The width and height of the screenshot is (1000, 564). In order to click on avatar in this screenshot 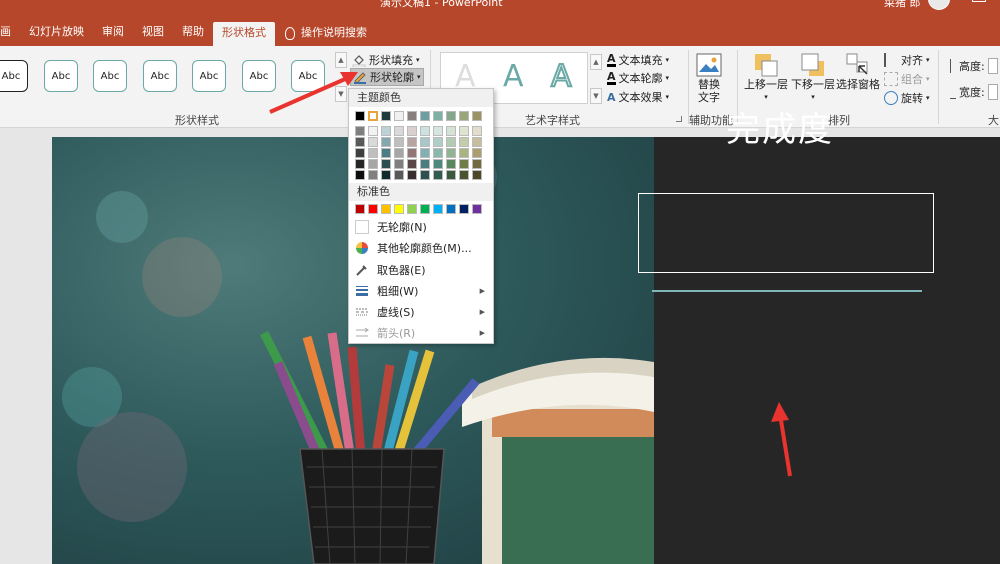, I will do `click(939, 5)`.